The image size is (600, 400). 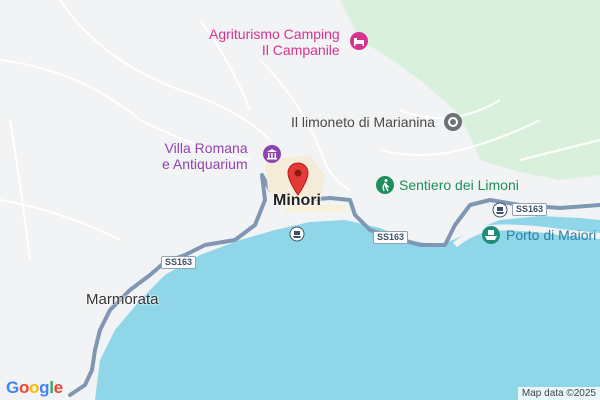 I want to click on porto-label: Porto di Maiori, so click(x=551, y=235).